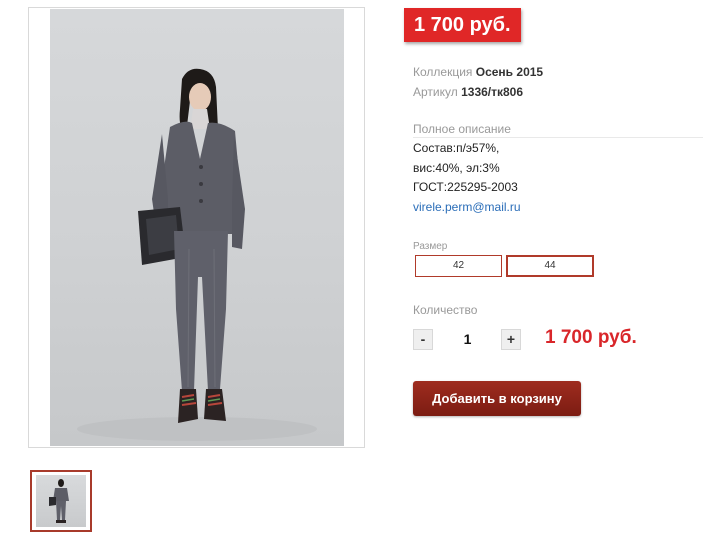  I want to click on article-row: Артикул 1336/тк806, so click(468, 92).